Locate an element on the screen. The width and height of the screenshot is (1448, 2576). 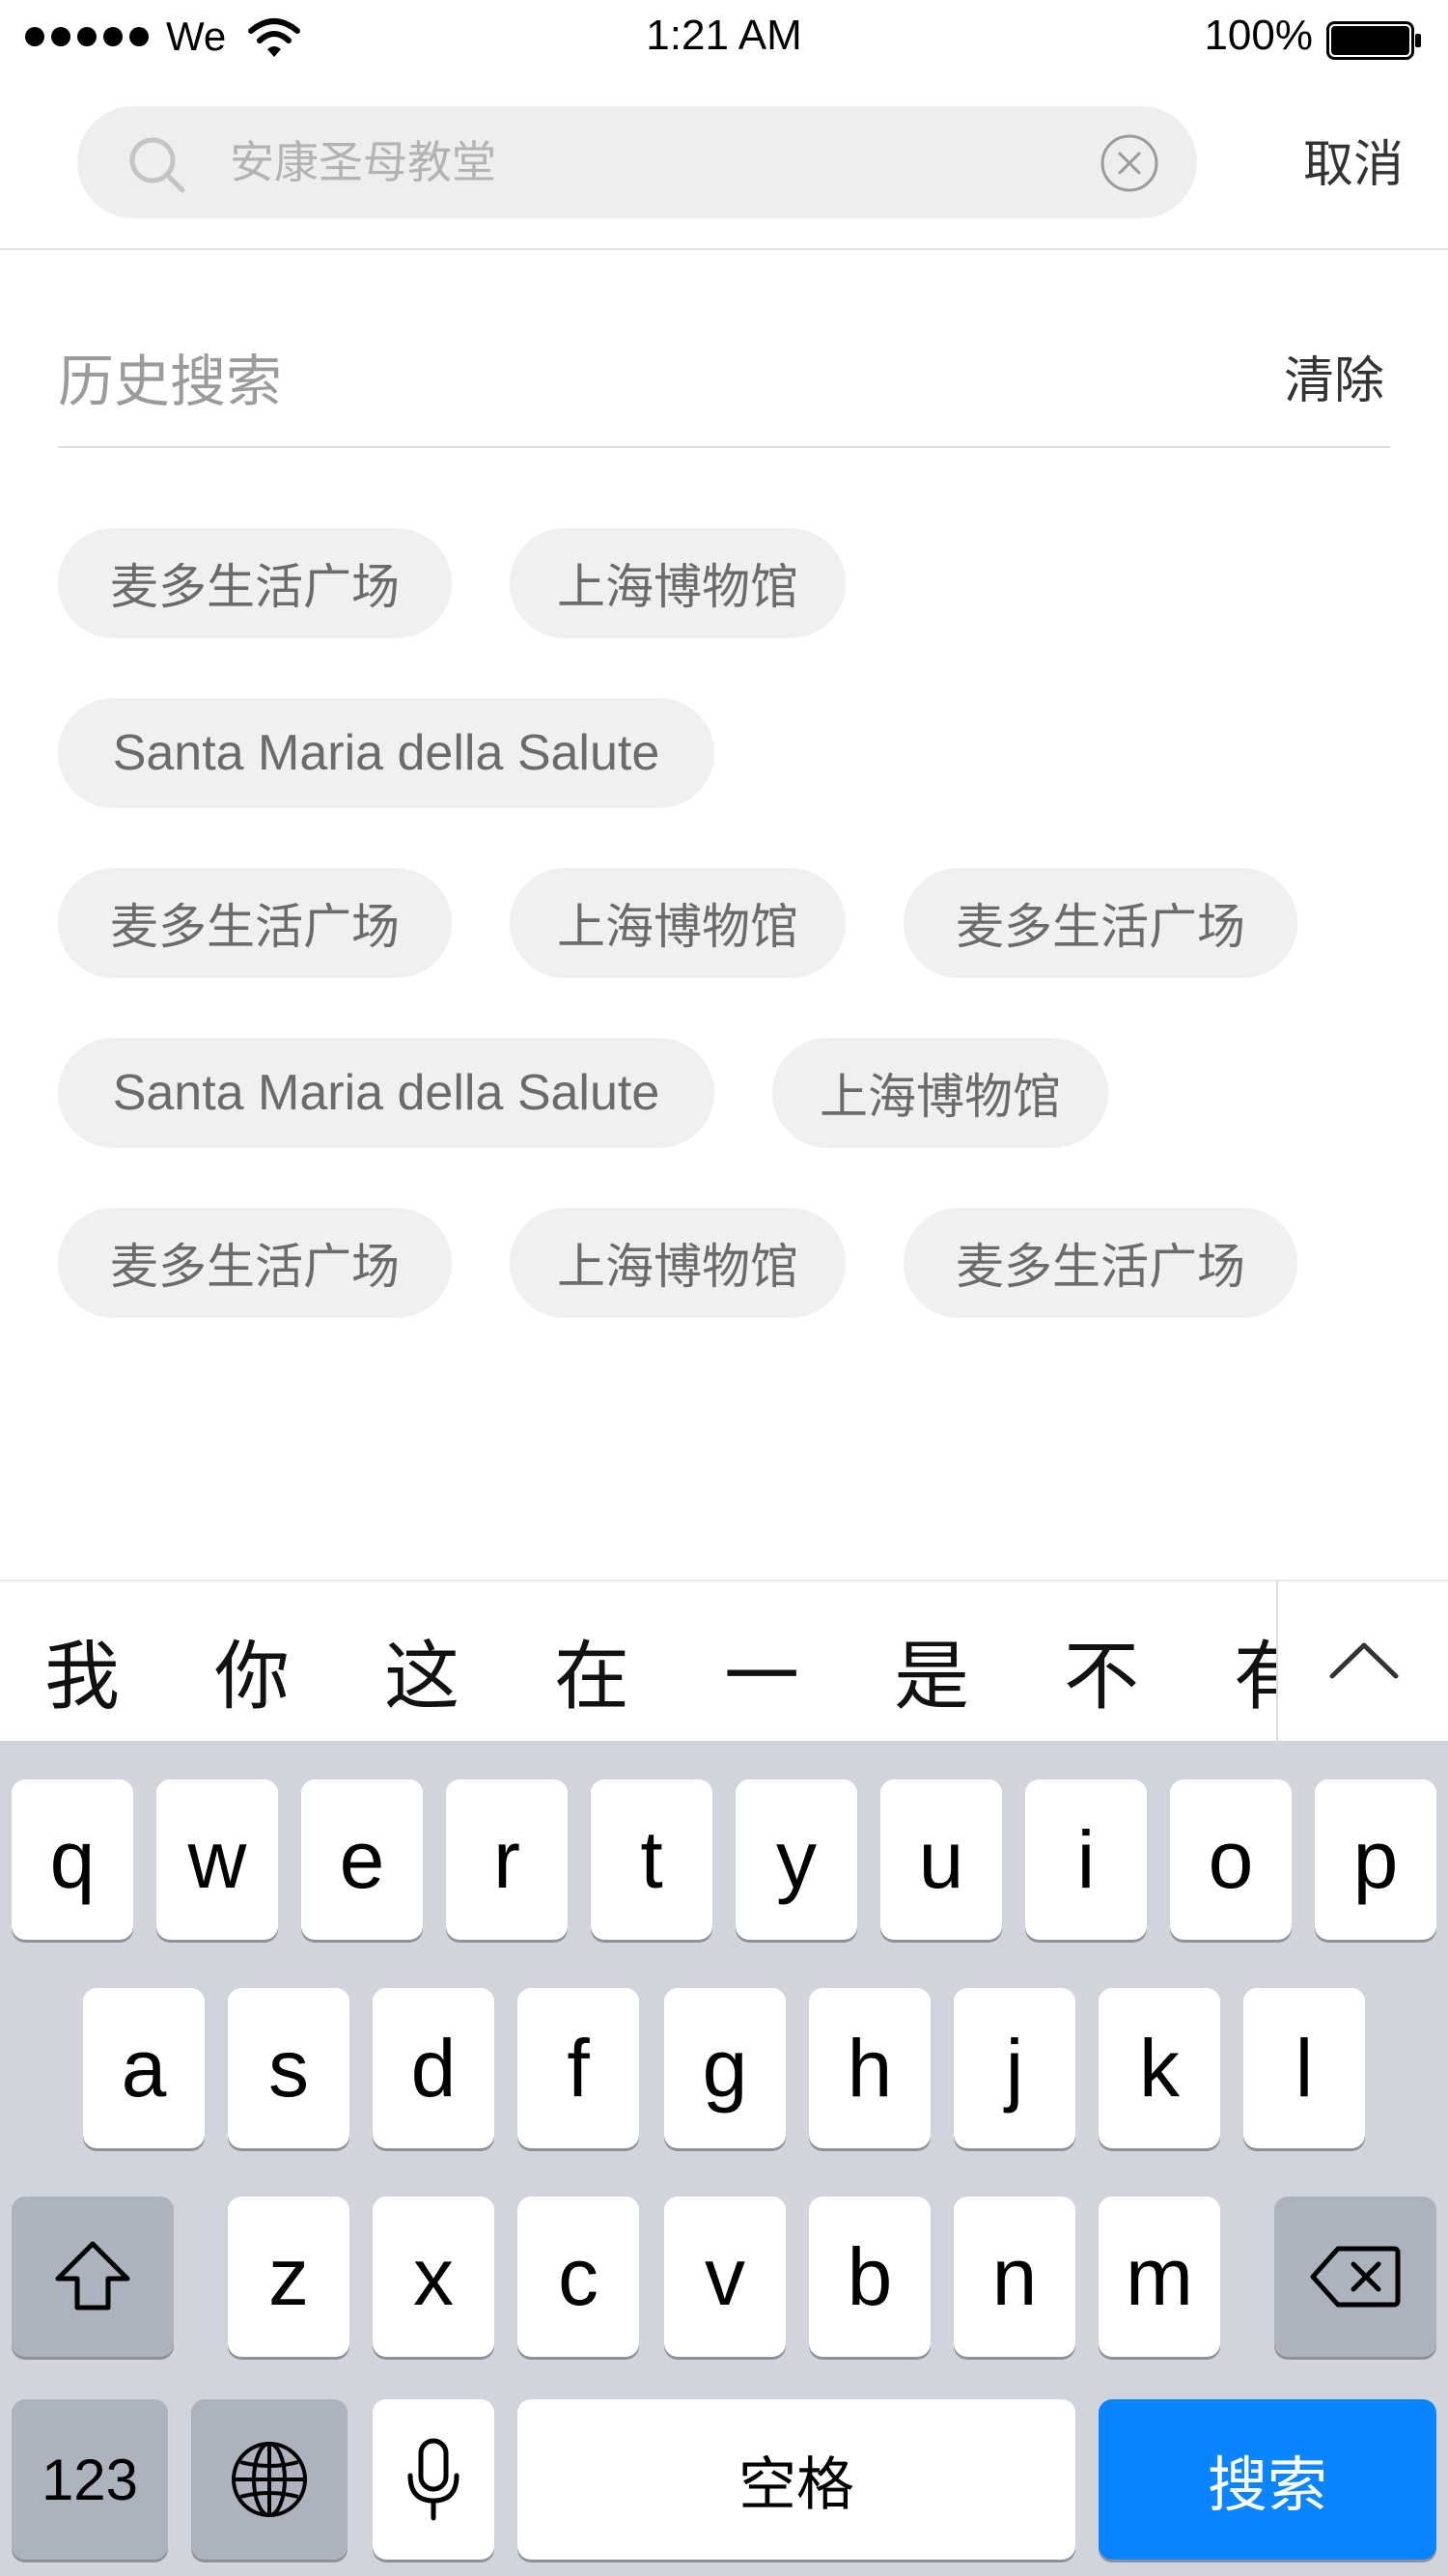
globe-icon is located at coordinates (270, 2480).